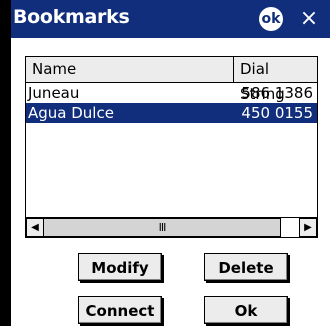 The image size is (330, 326). I want to click on list-header: Name Dial String, so click(171, 80).